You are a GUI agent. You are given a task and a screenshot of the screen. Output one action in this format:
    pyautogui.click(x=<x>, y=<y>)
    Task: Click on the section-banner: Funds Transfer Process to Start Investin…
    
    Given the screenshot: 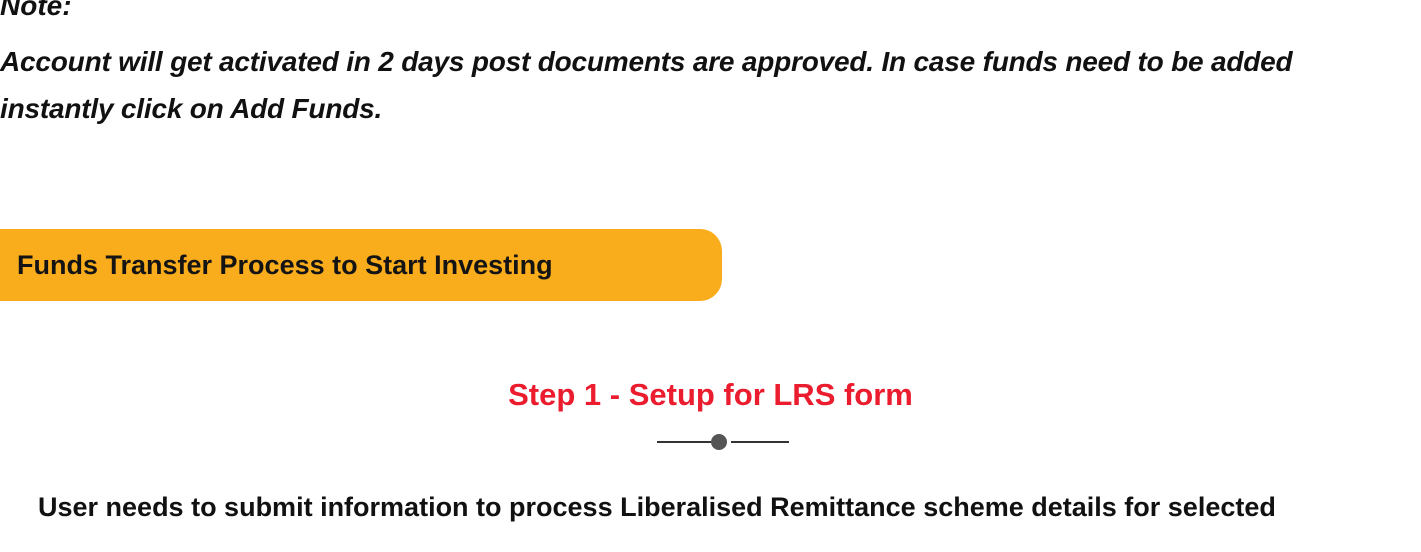 What is the action you would take?
    pyautogui.click(x=361, y=265)
    